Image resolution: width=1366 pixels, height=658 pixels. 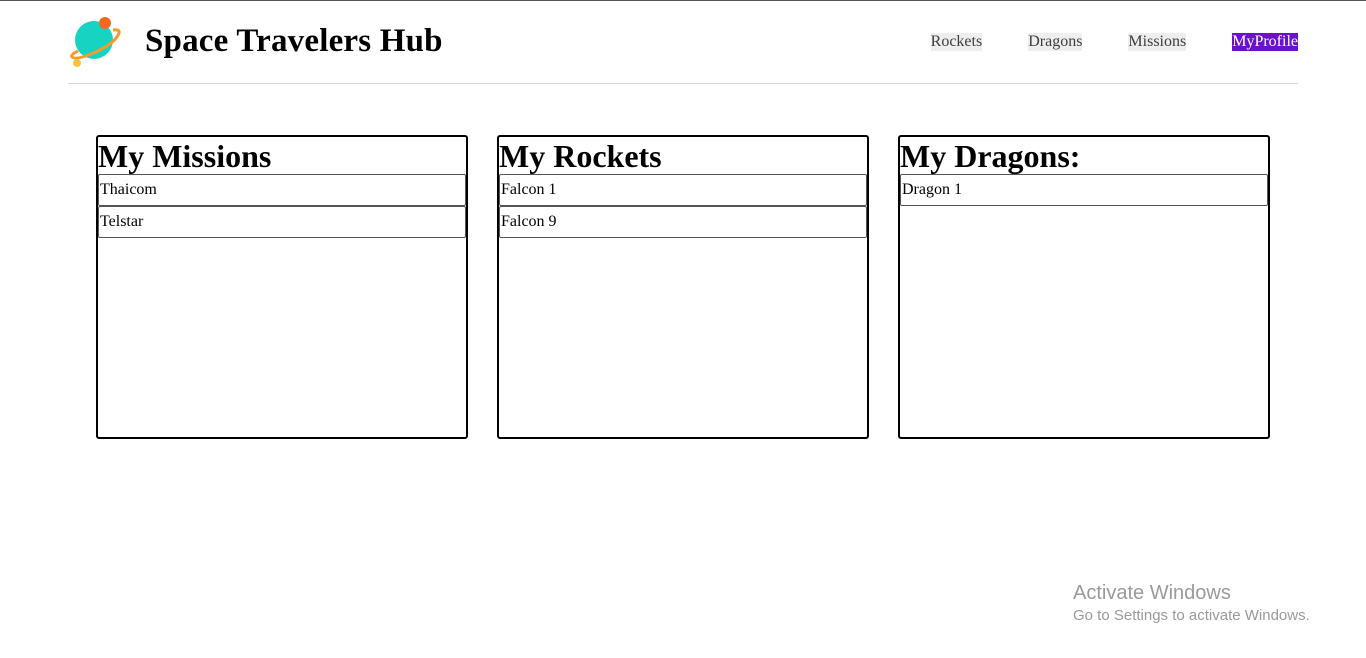 What do you see at coordinates (1265, 41) in the screenshot?
I see `nav-link-myprofile: MyProfile` at bounding box center [1265, 41].